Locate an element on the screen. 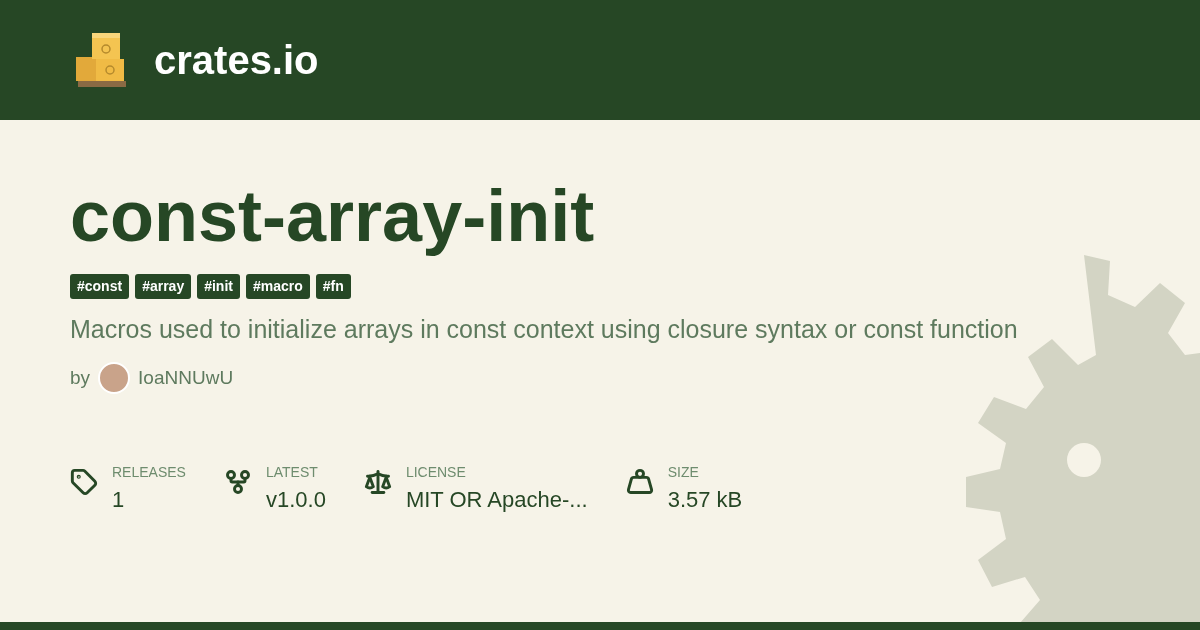 The width and height of the screenshot is (1200, 630). site-name: crates.io is located at coordinates (236, 60).